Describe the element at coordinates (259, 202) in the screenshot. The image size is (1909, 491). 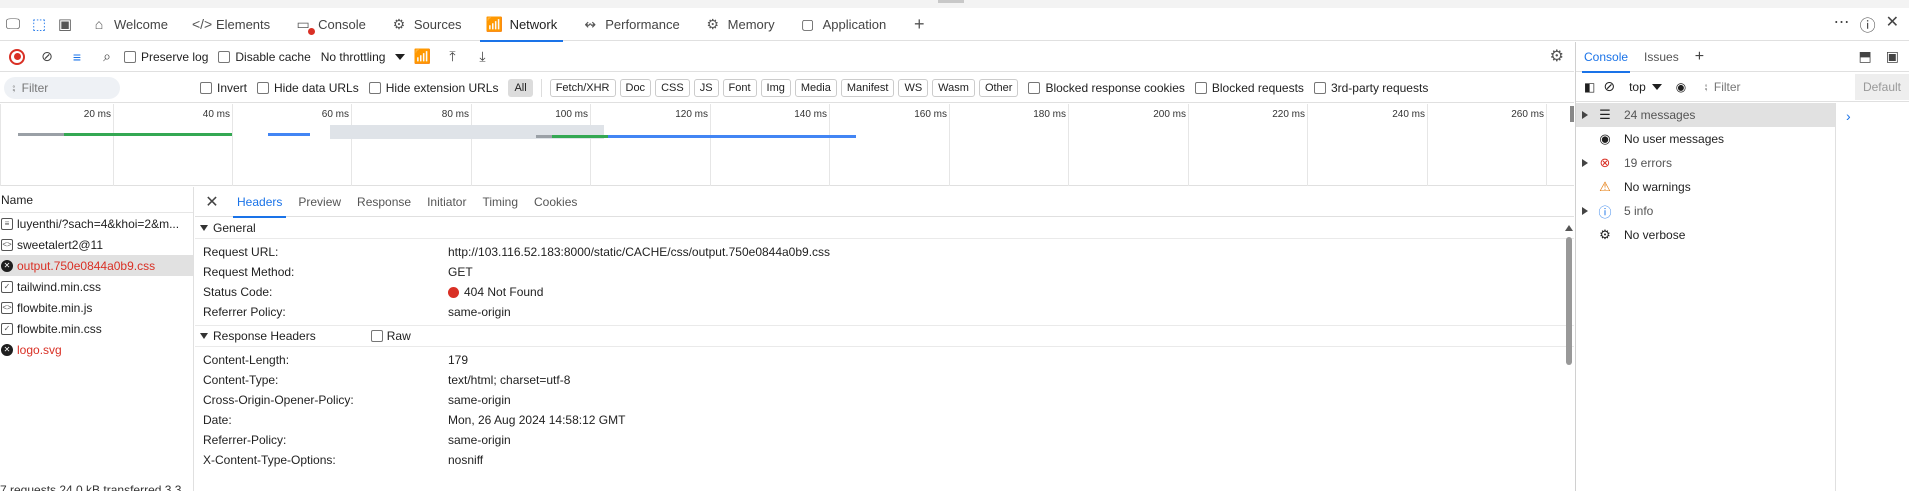
I see `tab-headers: Headers` at that location.